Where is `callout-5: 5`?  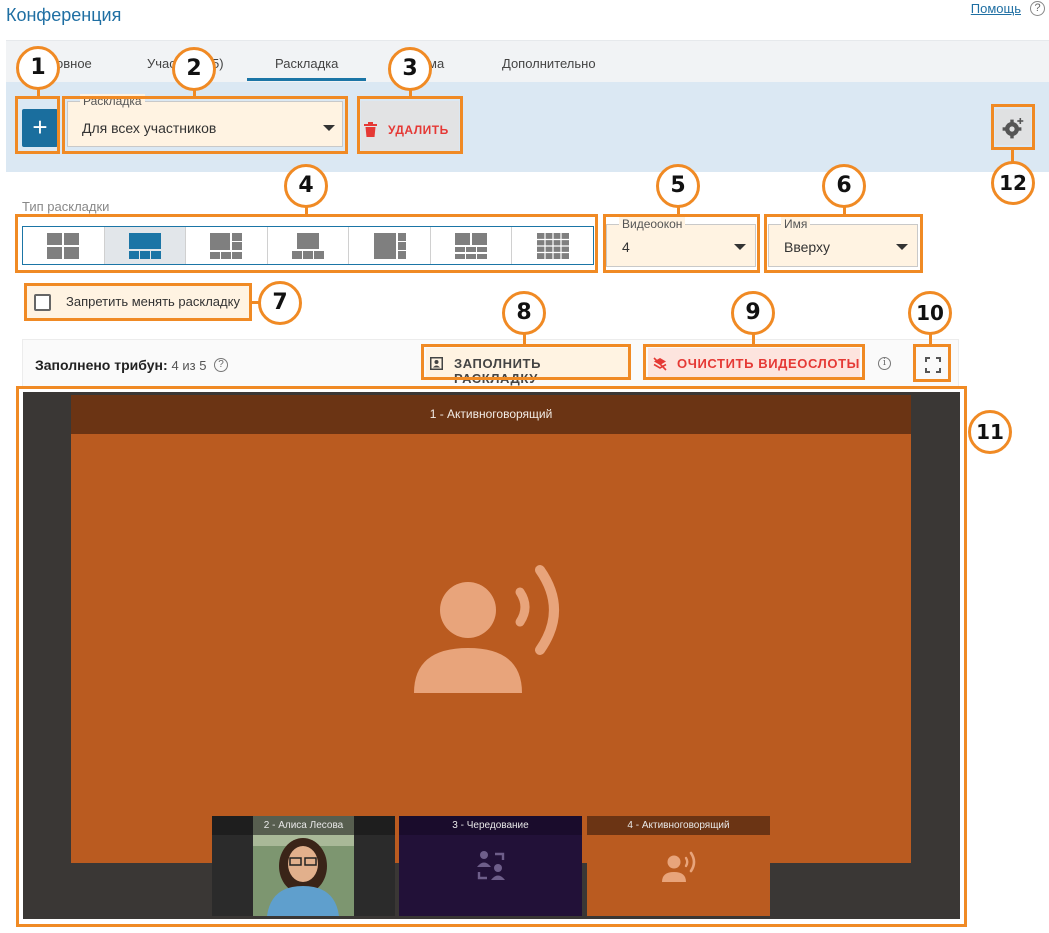 callout-5: 5 is located at coordinates (678, 186).